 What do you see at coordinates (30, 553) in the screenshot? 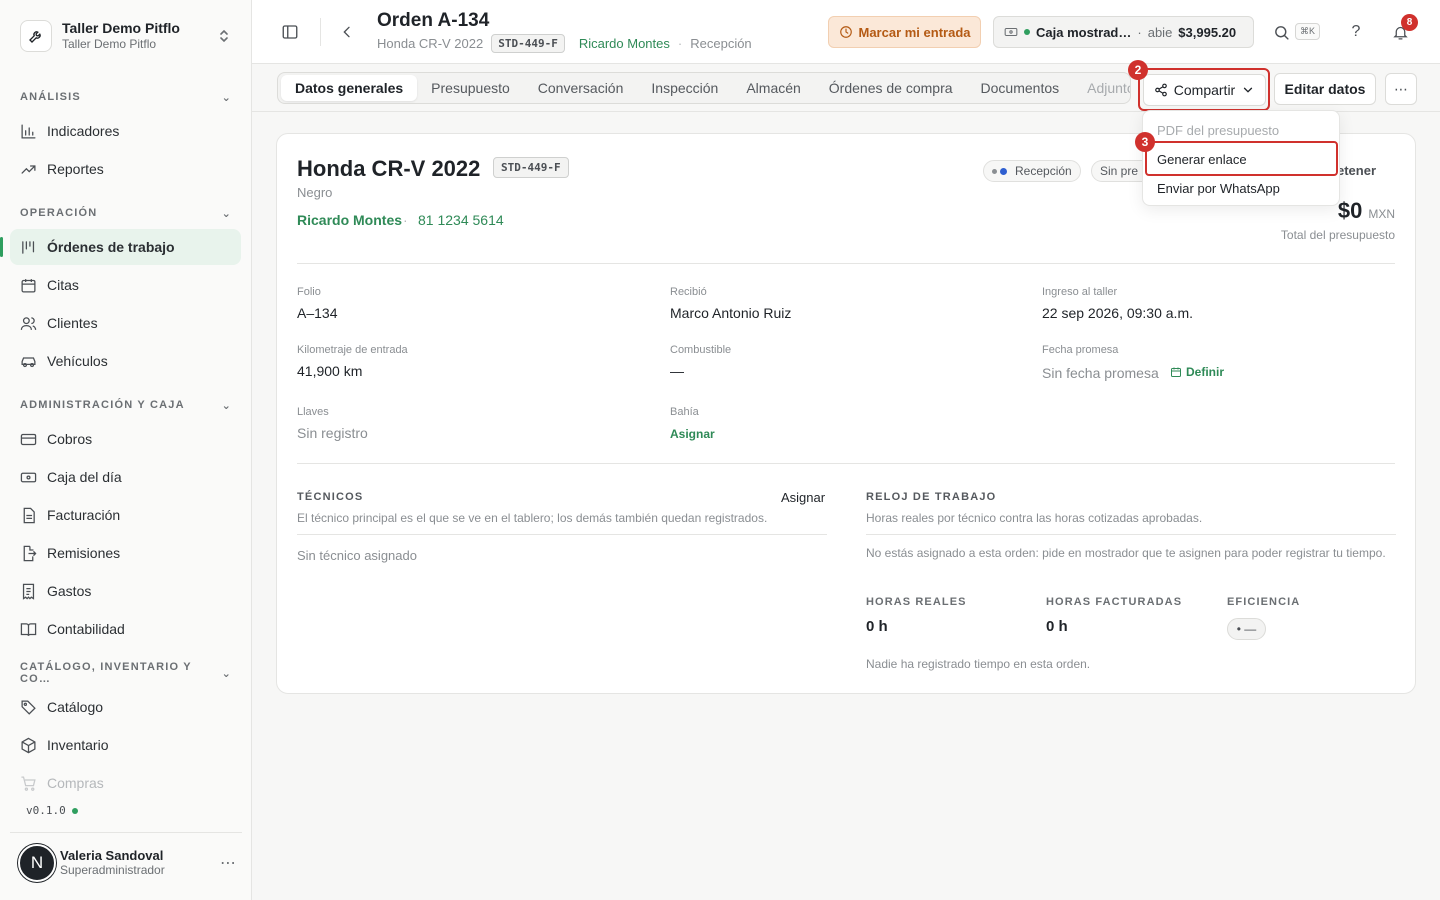
I see `file-export-icon` at bounding box center [30, 553].